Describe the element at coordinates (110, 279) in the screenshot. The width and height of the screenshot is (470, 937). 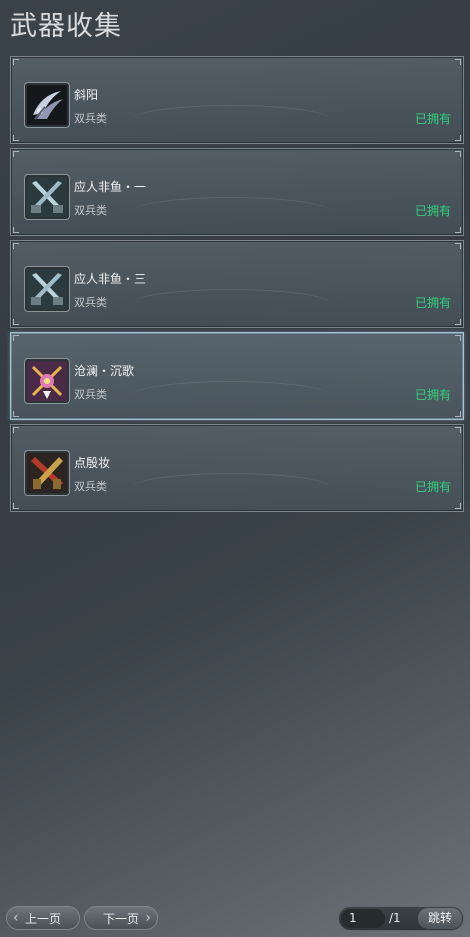
I see `weapon-name: 应人非鱼・三` at that location.